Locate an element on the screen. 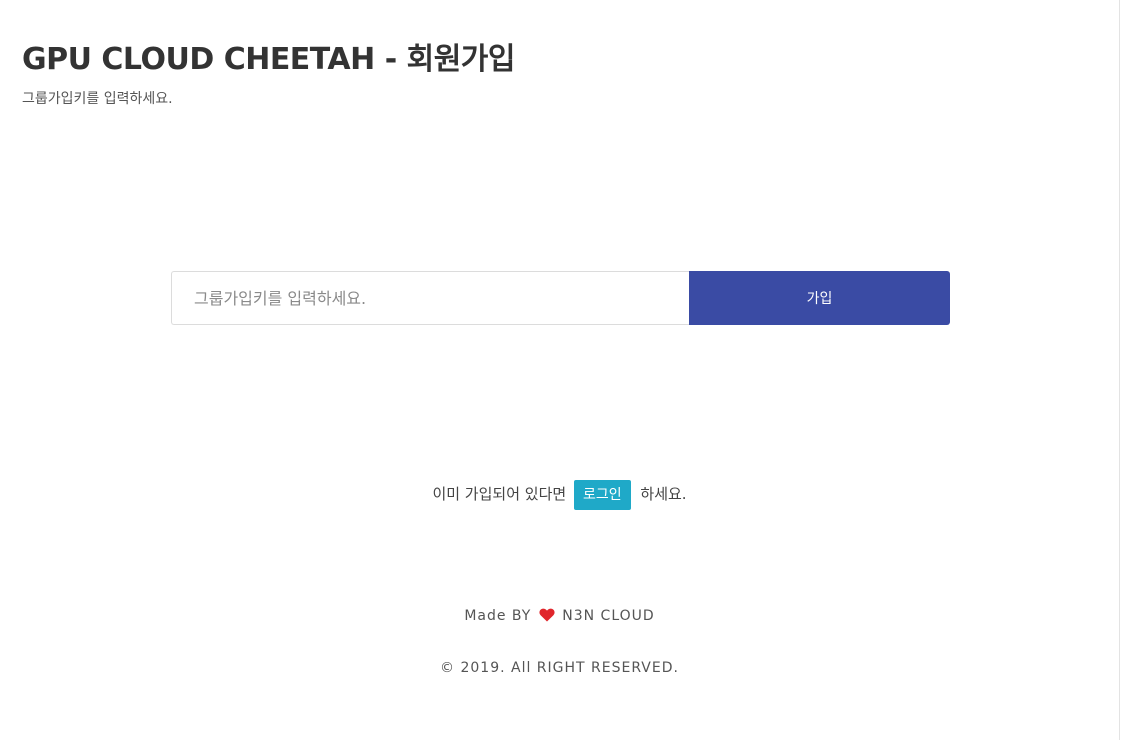 Image resolution: width=1122 pixels, height=740 pixels. made-by-prefix: Made BY is located at coordinates (498, 616).